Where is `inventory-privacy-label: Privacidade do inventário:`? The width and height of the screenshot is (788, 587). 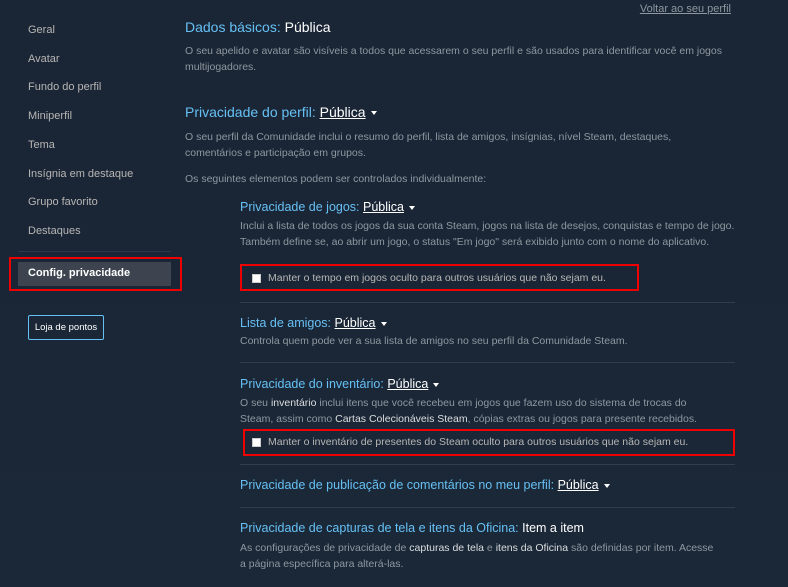
inventory-privacy-label: Privacidade do inventário: is located at coordinates (312, 384).